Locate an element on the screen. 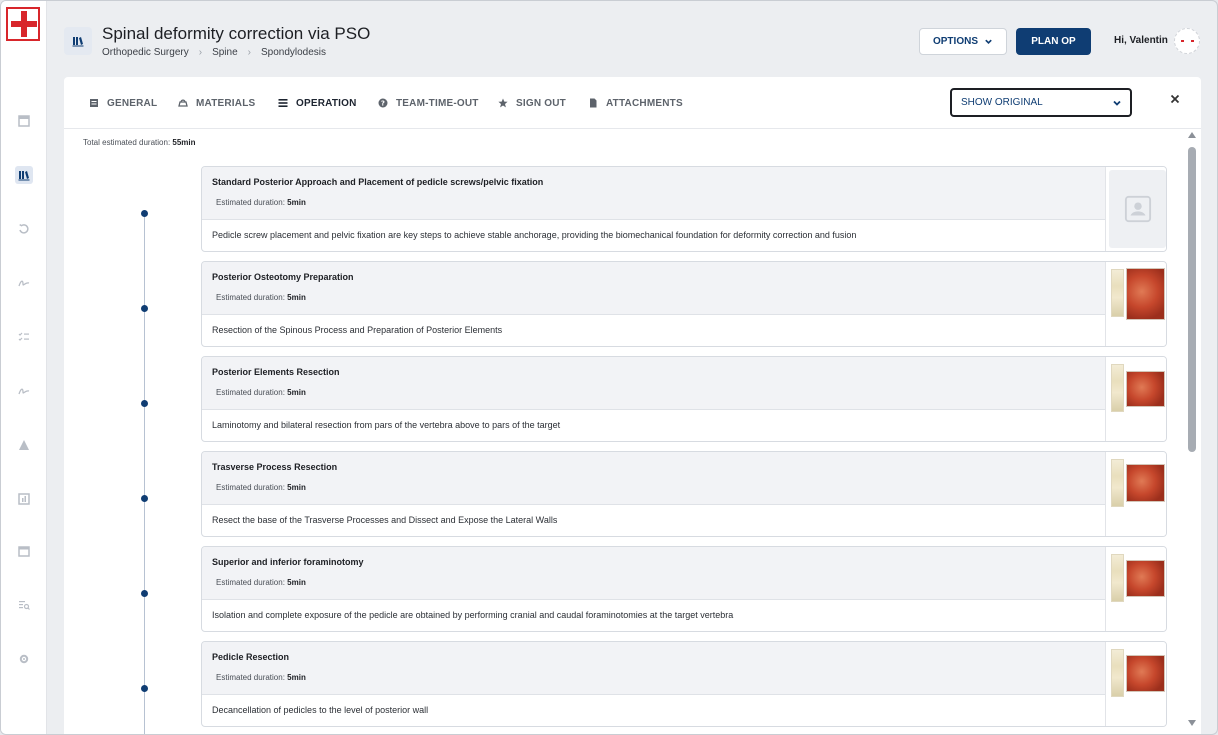  hospital-logo is located at coordinates (23, 24).